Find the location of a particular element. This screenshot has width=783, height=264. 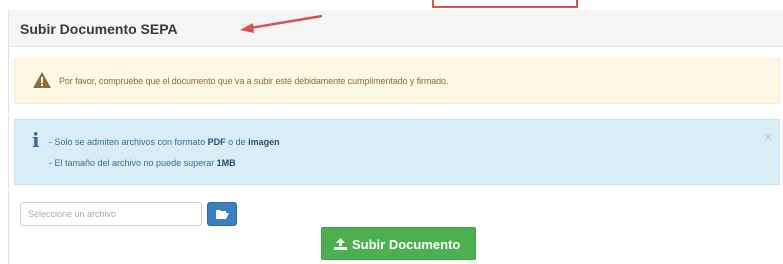

upload-icon is located at coordinates (340, 244).